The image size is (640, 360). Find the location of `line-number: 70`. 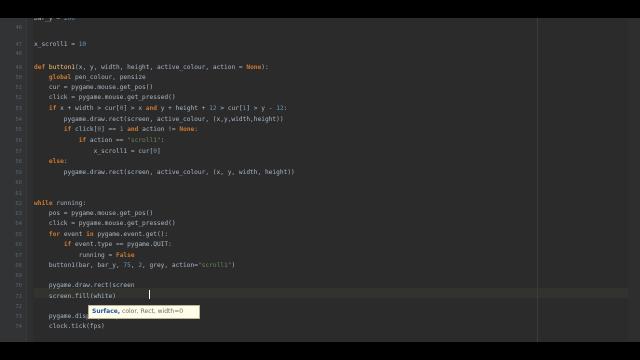

line-number: 70 is located at coordinates (18, 286).